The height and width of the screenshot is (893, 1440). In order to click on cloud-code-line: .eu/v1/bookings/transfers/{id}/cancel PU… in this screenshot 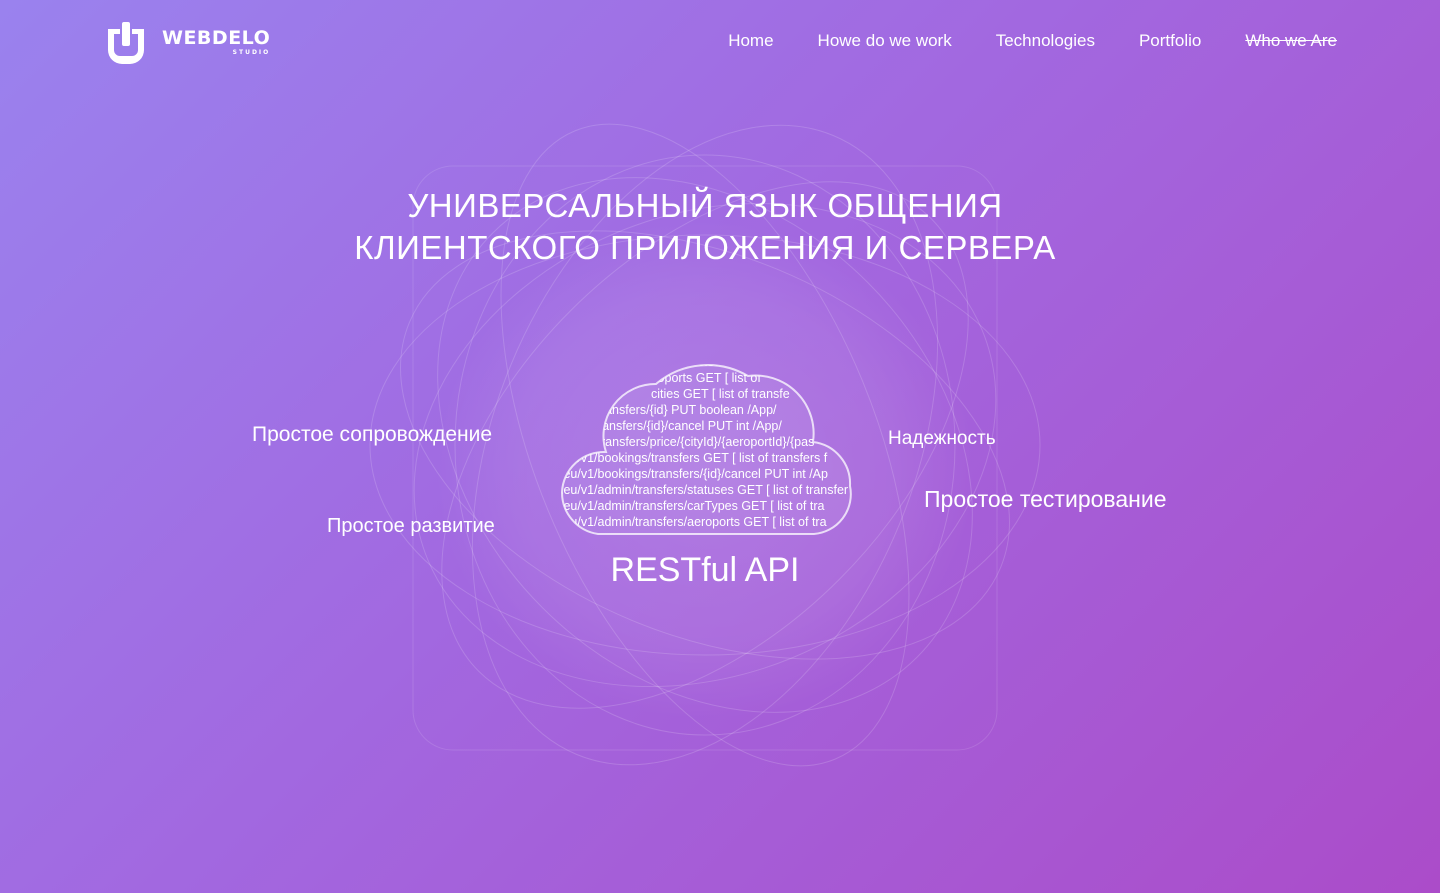, I will do `click(694, 474)`.